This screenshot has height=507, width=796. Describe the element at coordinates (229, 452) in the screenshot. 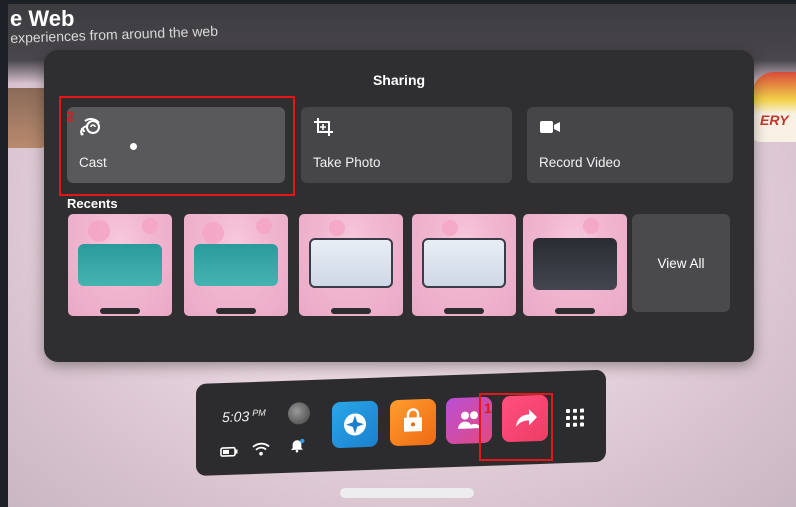

I see `battery-icon` at that location.